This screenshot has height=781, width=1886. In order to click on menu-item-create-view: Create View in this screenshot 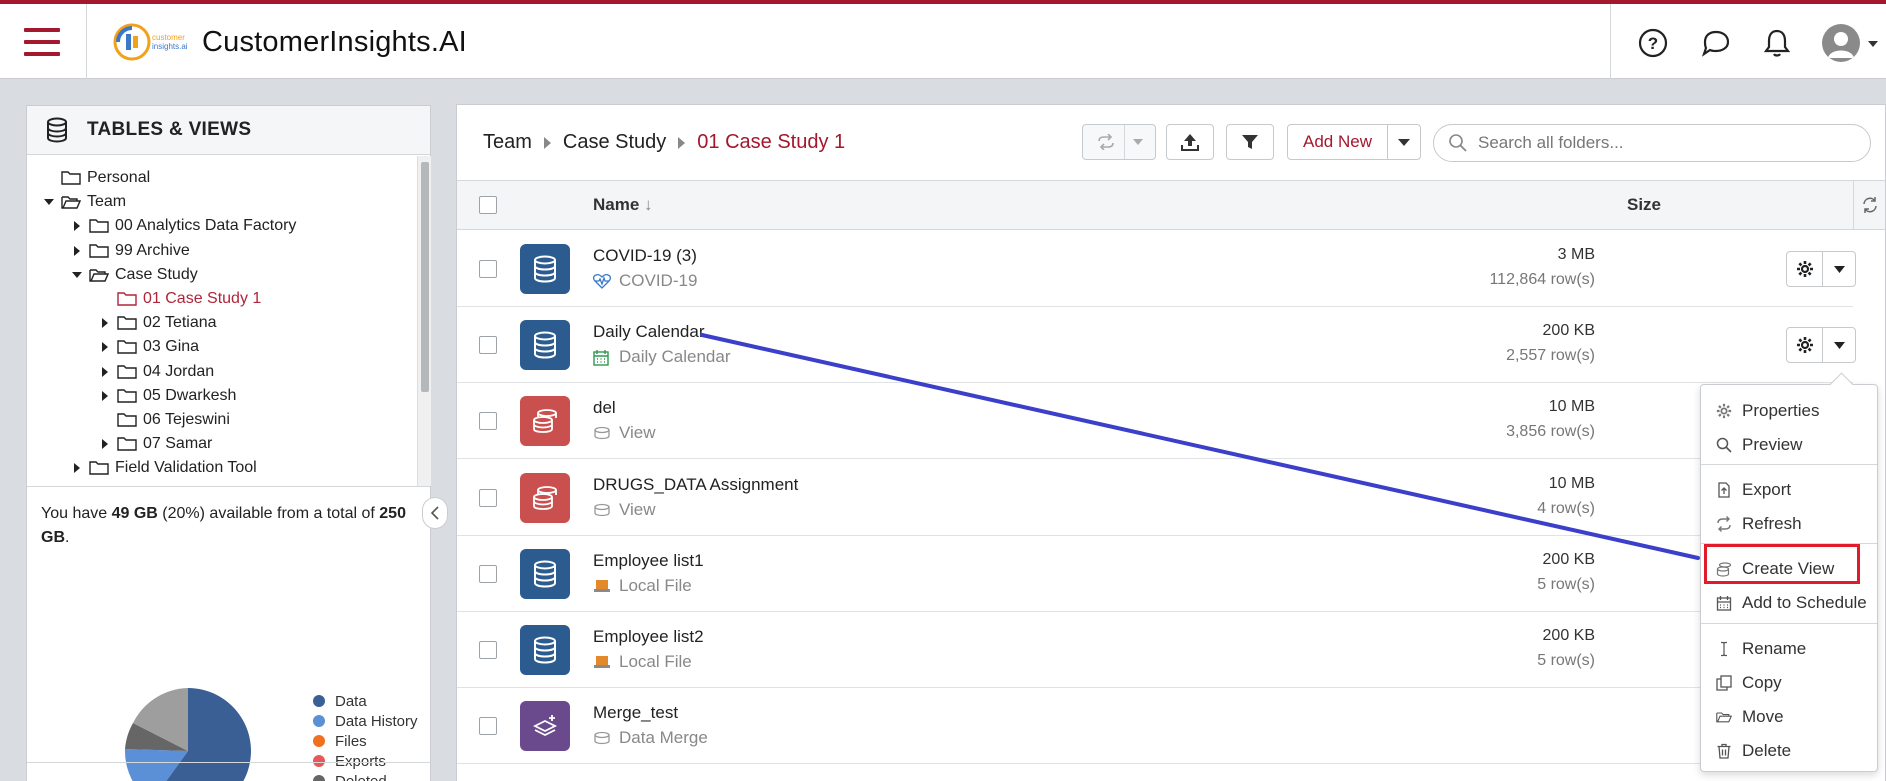, I will do `click(1789, 569)`.